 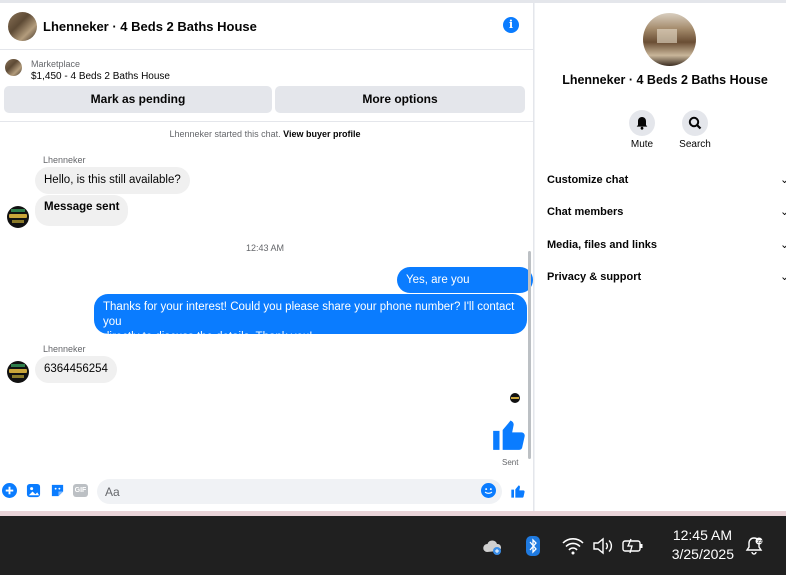 What do you see at coordinates (22, 26) in the screenshot?
I see `listing-avatar` at bounding box center [22, 26].